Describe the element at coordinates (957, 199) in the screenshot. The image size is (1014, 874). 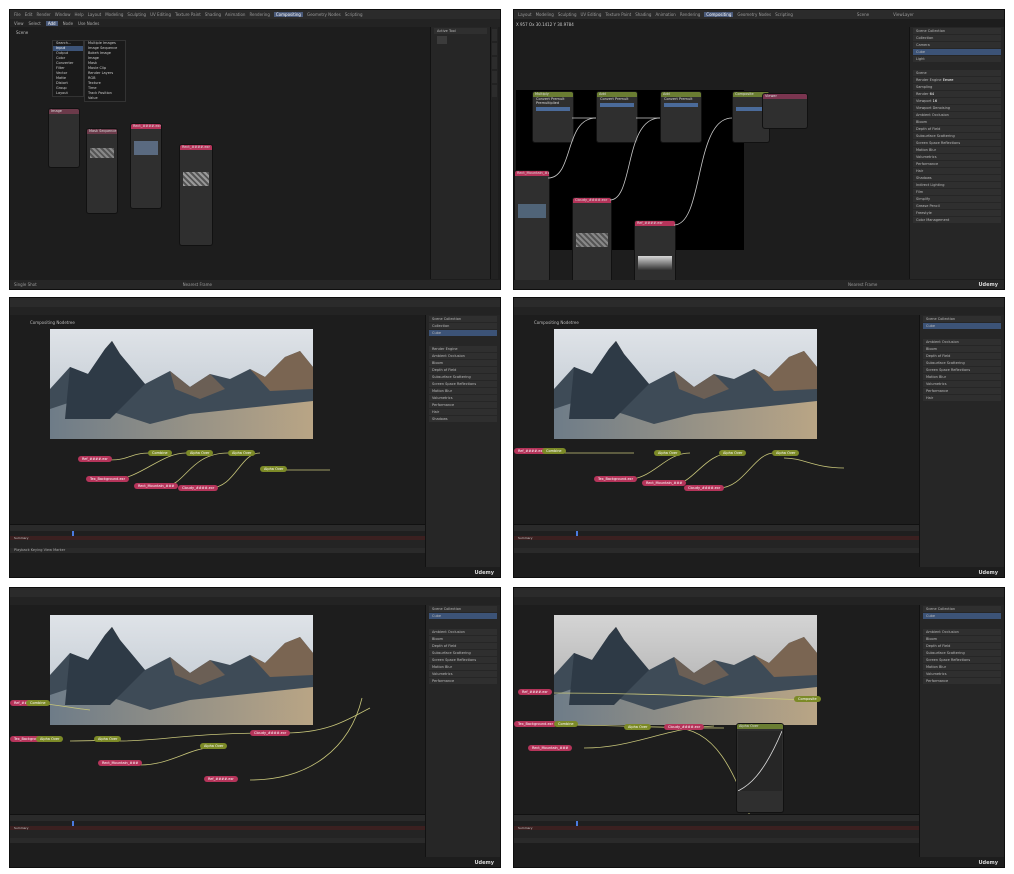
I see `section-header: Simplify` at that location.